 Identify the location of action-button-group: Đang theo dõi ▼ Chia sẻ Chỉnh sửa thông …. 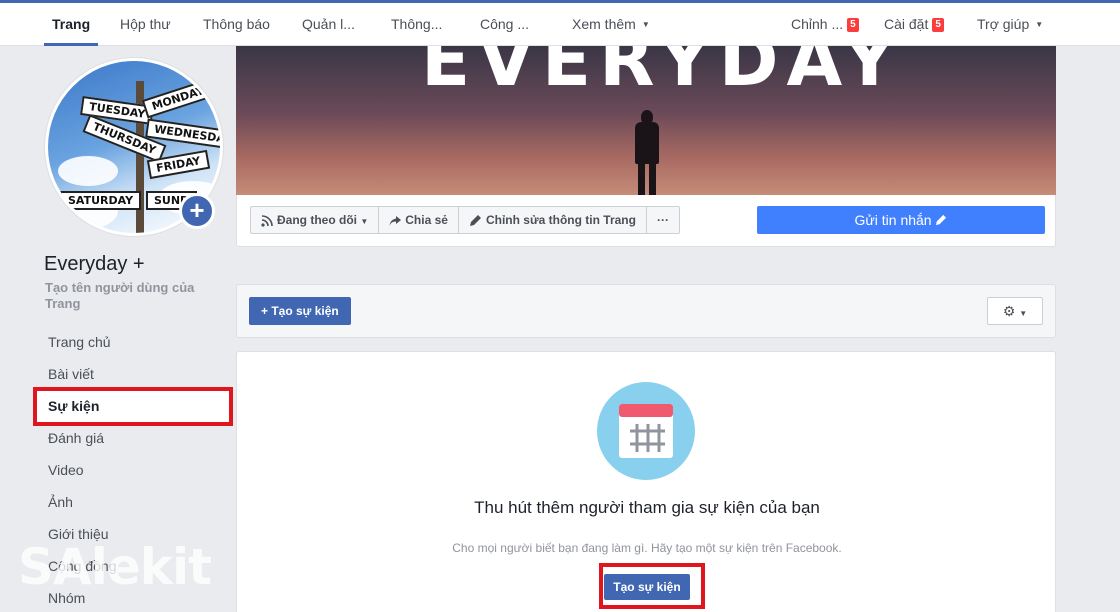
(465, 220).